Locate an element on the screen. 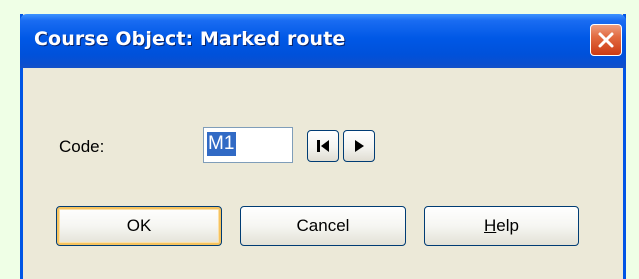 This screenshot has width=639, height=279. close-icon is located at coordinates (606, 40).